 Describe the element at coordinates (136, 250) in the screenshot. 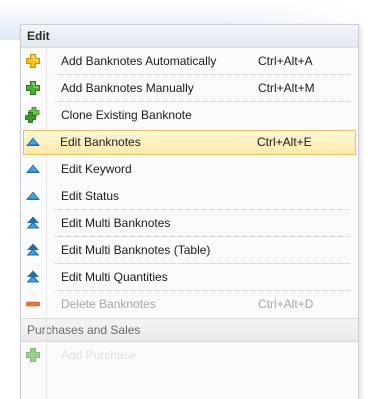

I see `menu-item-label: Edit Multi Banknotes (Table)` at that location.